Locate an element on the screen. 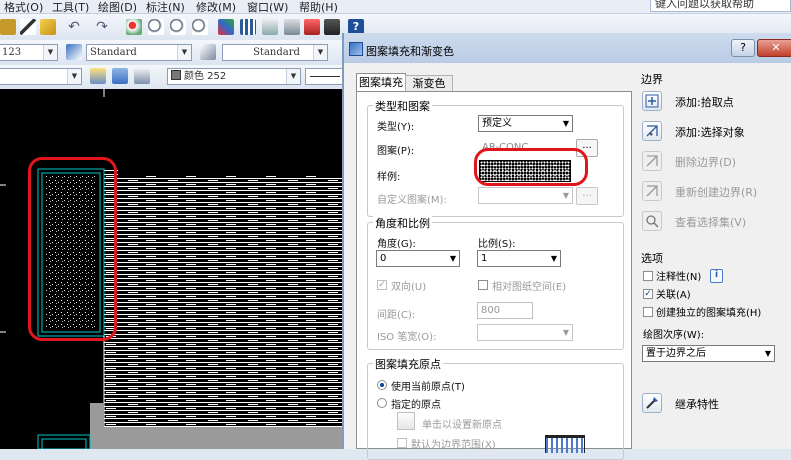 Image resolution: width=791 pixels, height=460 pixels. draw-order-select: 置于边界之后 ▼ is located at coordinates (708, 353).